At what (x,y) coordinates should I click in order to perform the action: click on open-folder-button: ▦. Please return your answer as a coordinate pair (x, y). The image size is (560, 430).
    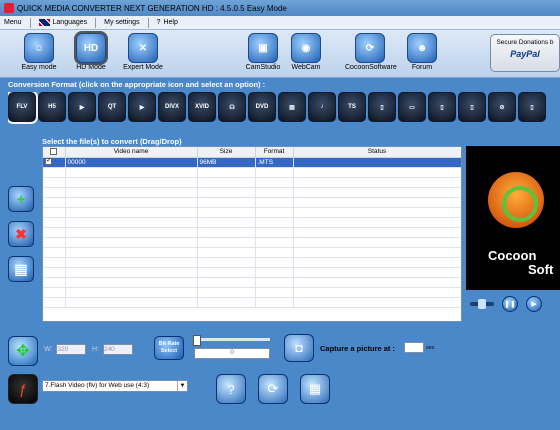
    Looking at the image, I should click on (315, 389).